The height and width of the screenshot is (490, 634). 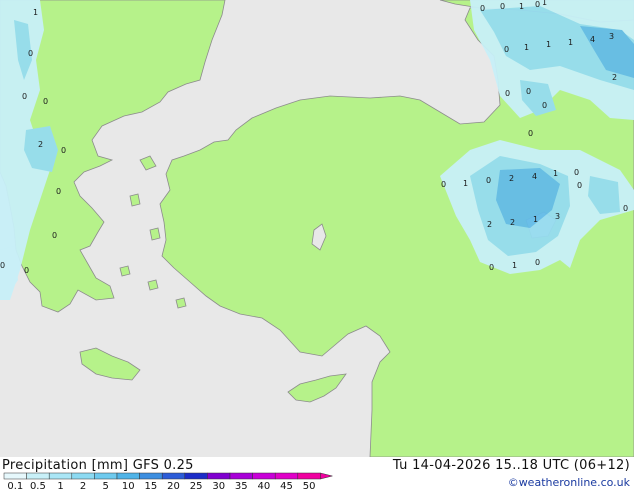 I want to click on legend-tick-label: 35, so click(x=241, y=485).